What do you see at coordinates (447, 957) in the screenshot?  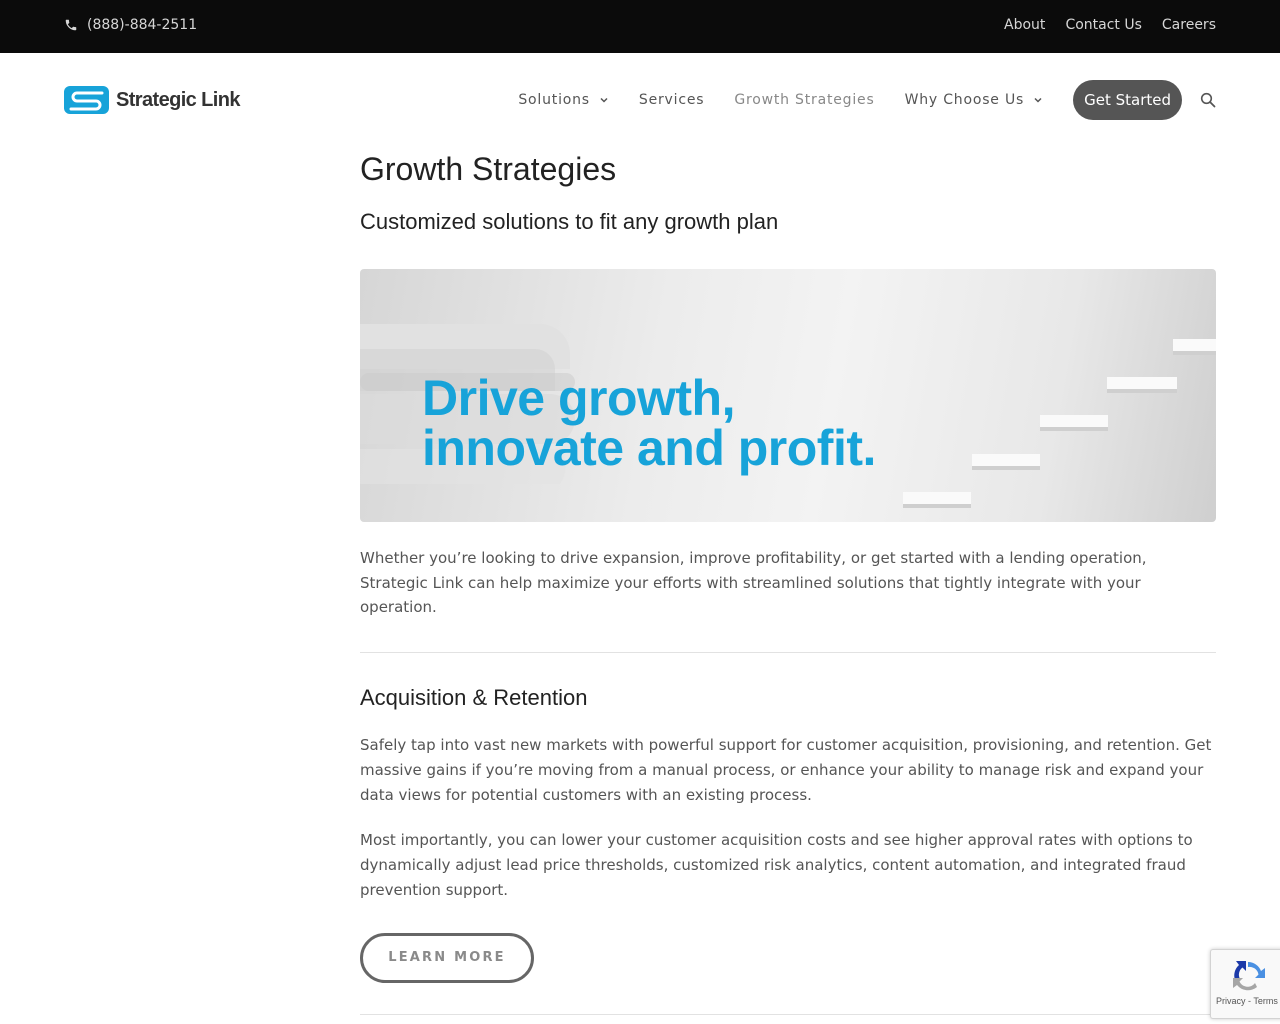 I see `learn-more-button: LEARN MORE` at bounding box center [447, 957].